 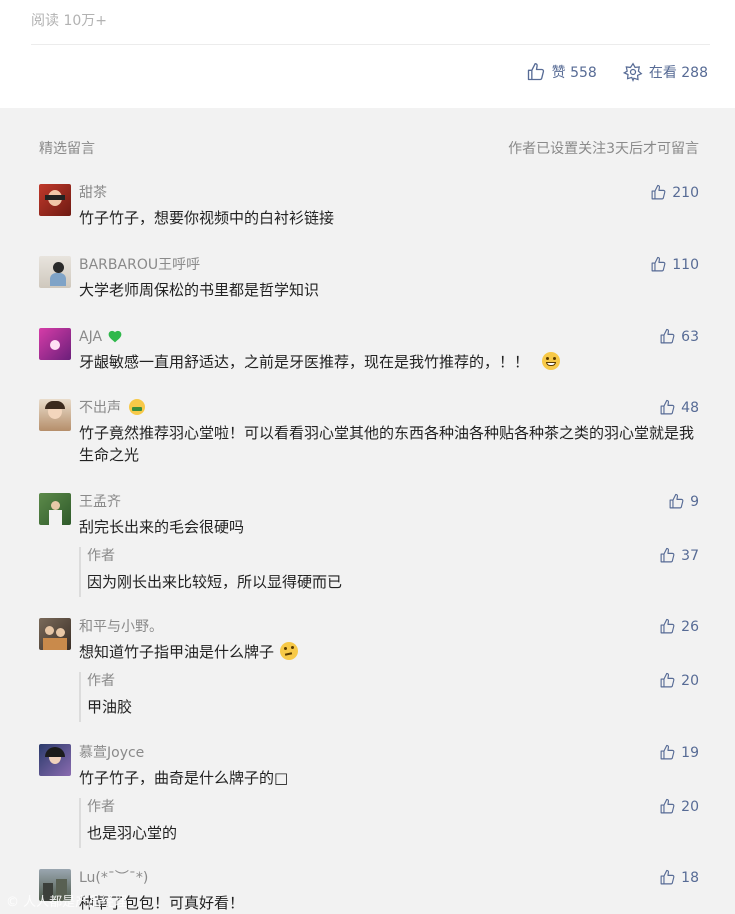 I want to click on comment-like-count: 26, so click(x=690, y=626).